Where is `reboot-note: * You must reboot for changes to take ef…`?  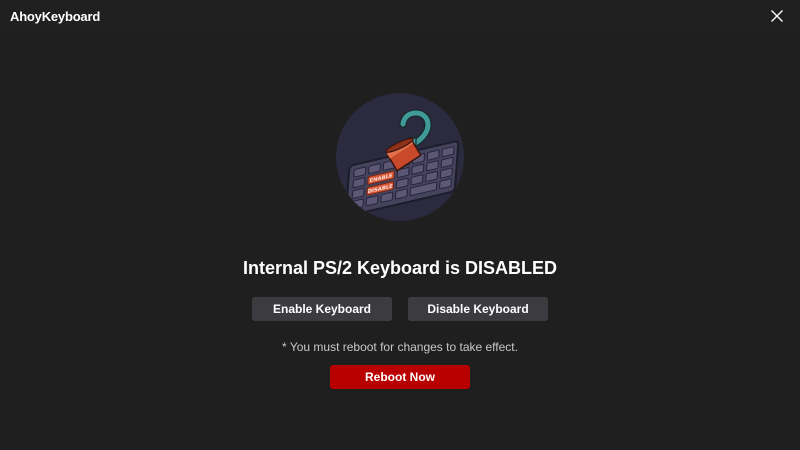
reboot-note: * You must reboot for changes to take ef… is located at coordinates (400, 347).